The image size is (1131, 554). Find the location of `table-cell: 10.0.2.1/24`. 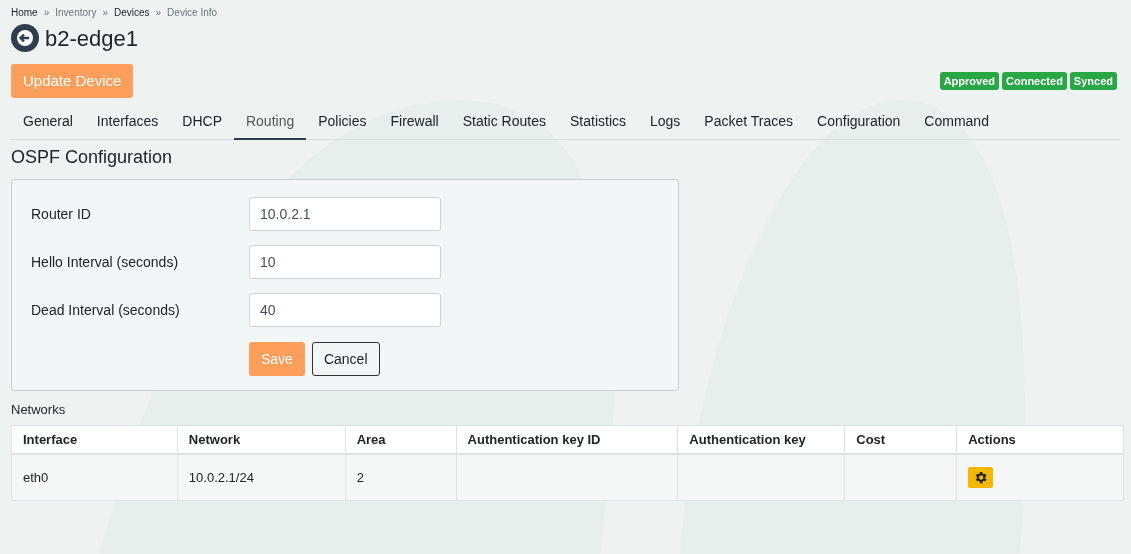

table-cell: 10.0.2.1/24 is located at coordinates (261, 477).